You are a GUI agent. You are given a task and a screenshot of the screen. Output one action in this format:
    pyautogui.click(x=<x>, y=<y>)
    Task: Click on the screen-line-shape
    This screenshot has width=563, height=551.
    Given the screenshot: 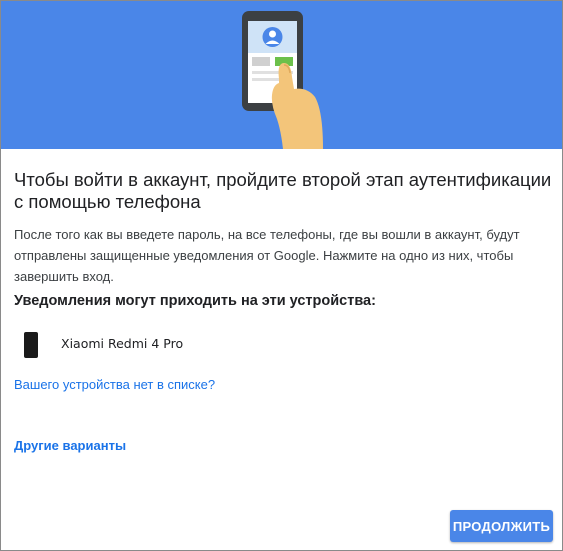 What is the action you would take?
    pyautogui.click(x=267, y=79)
    